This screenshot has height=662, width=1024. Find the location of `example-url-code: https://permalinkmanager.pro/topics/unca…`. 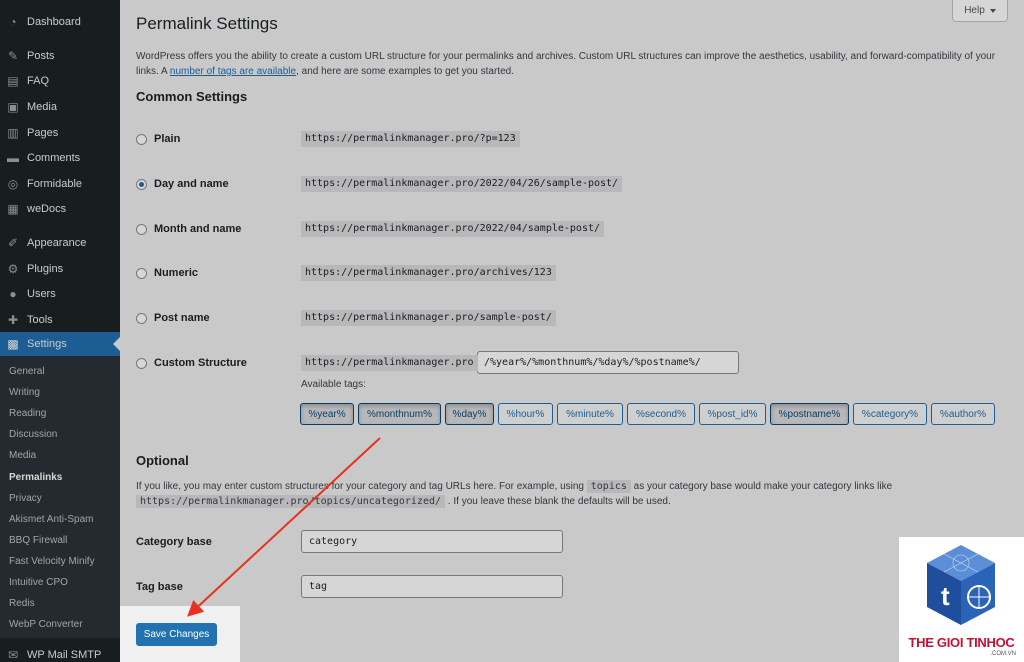

example-url-code: https://permalinkmanager.pro/topics/unca… is located at coordinates (291, 501).